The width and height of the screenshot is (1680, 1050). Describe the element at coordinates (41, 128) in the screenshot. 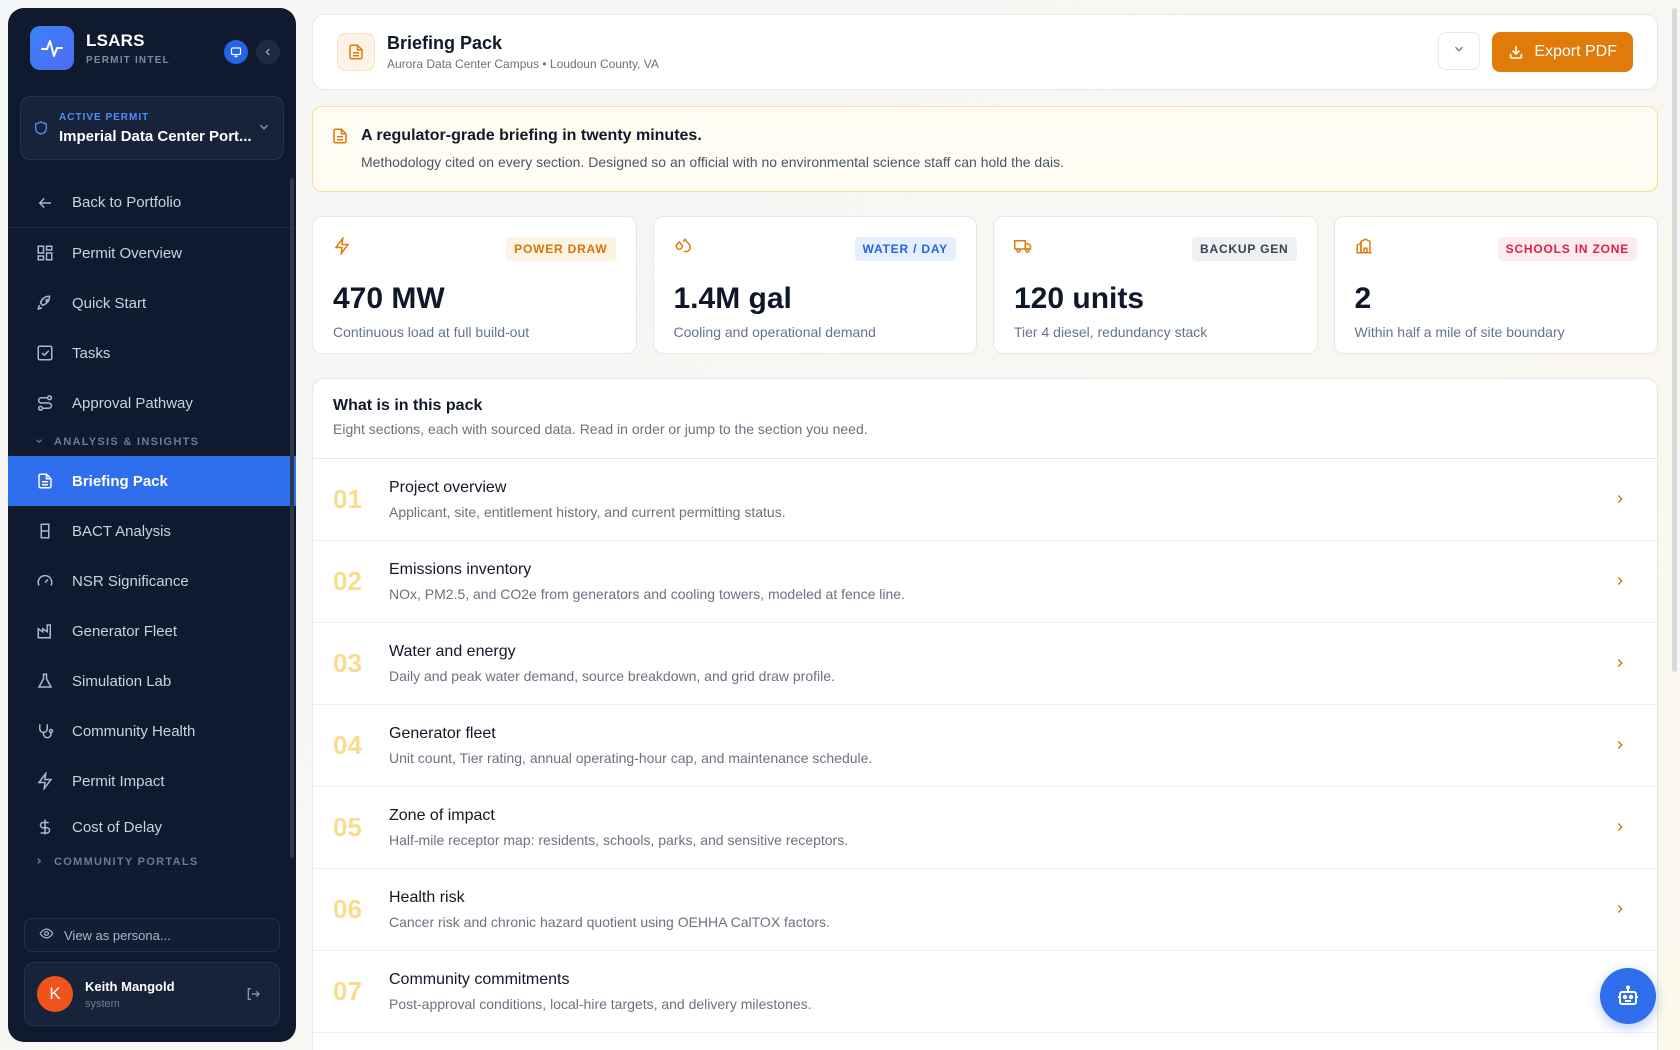

I see `shield-icon` at that location.